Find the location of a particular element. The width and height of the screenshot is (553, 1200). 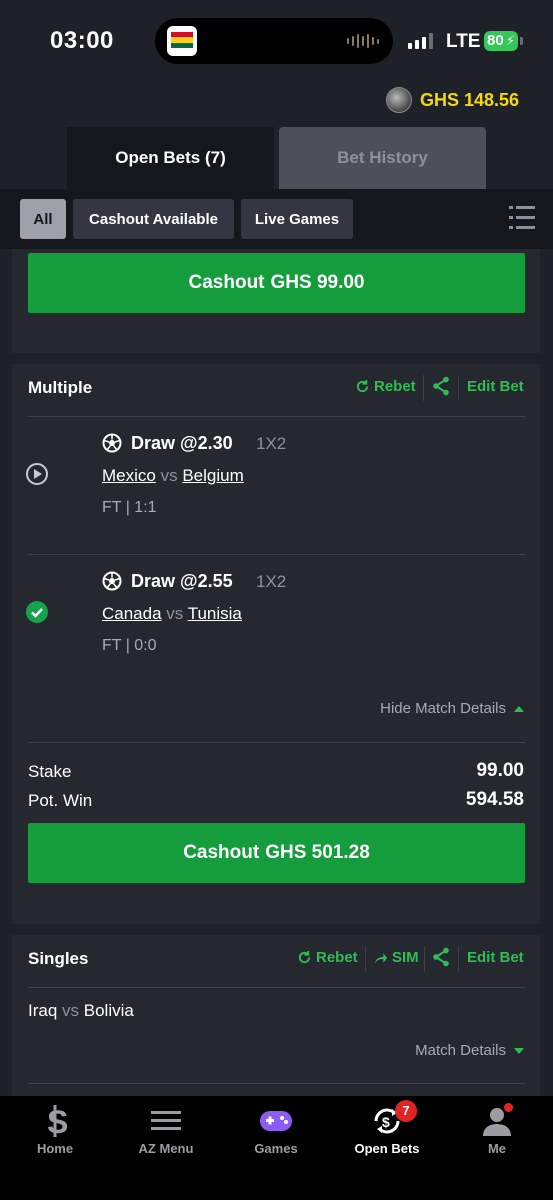

nav-label: Home is located at coordinates (55, 1148).